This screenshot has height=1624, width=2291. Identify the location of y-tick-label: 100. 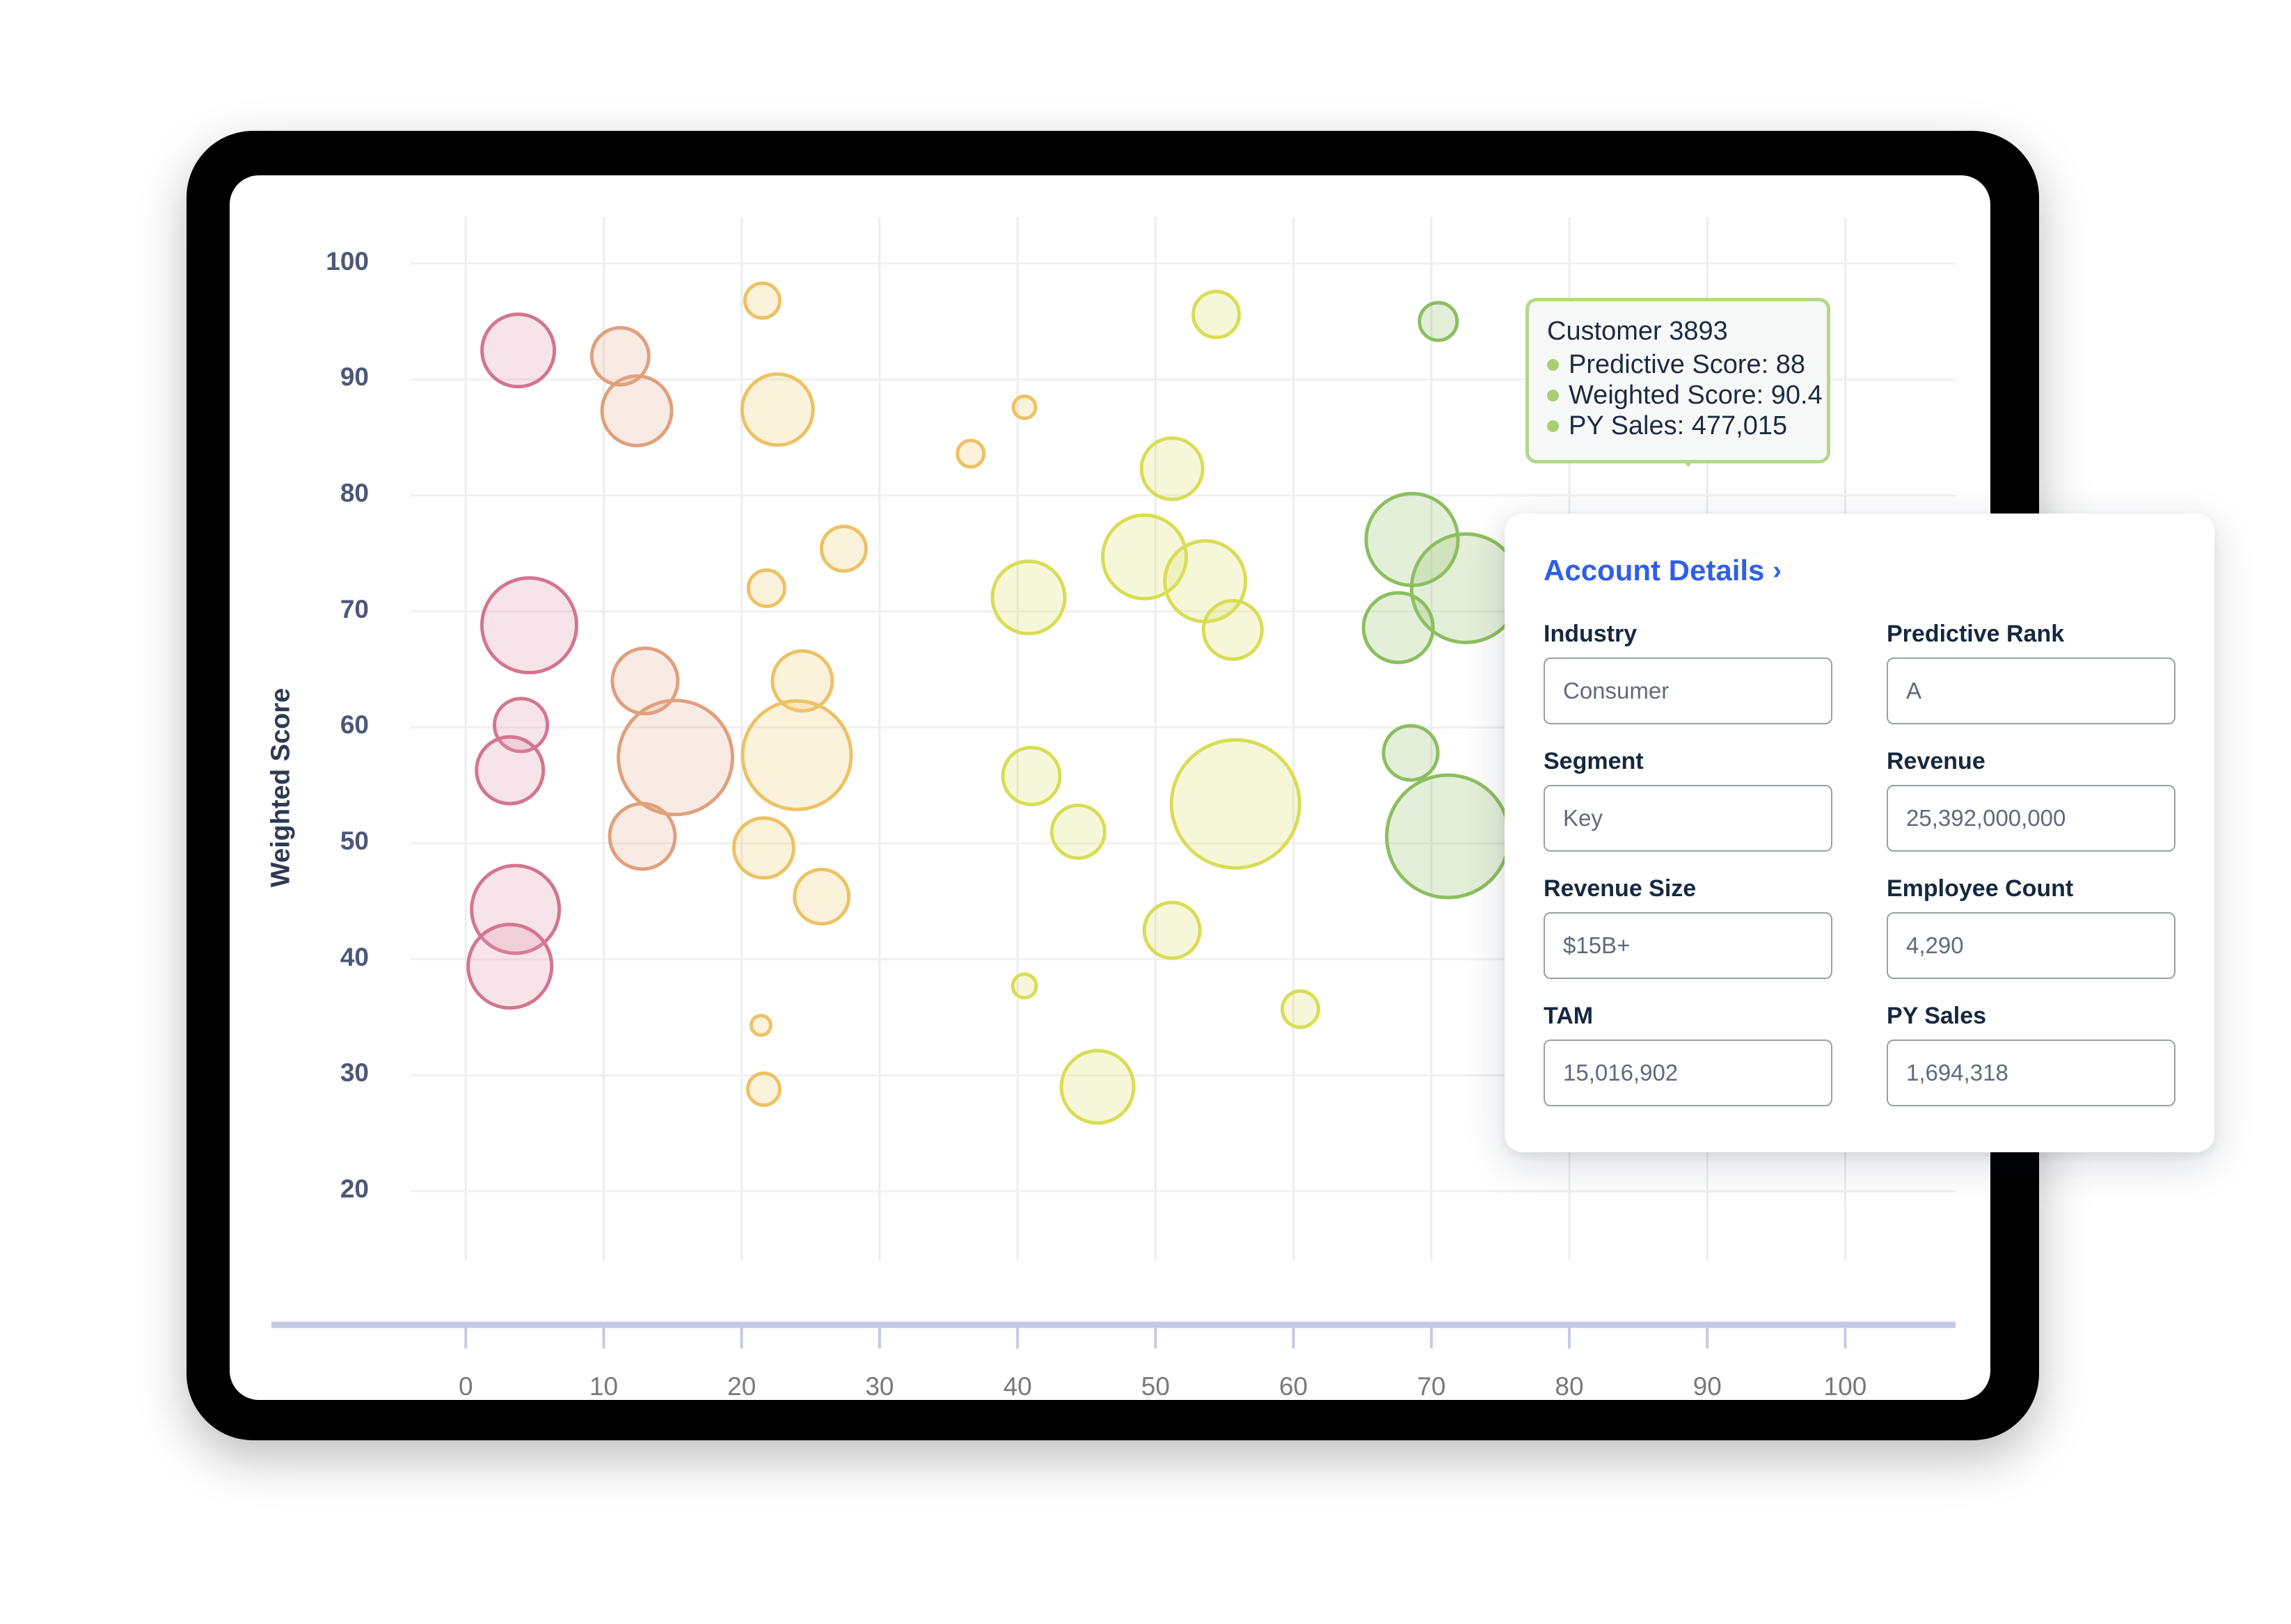
(347, 261).